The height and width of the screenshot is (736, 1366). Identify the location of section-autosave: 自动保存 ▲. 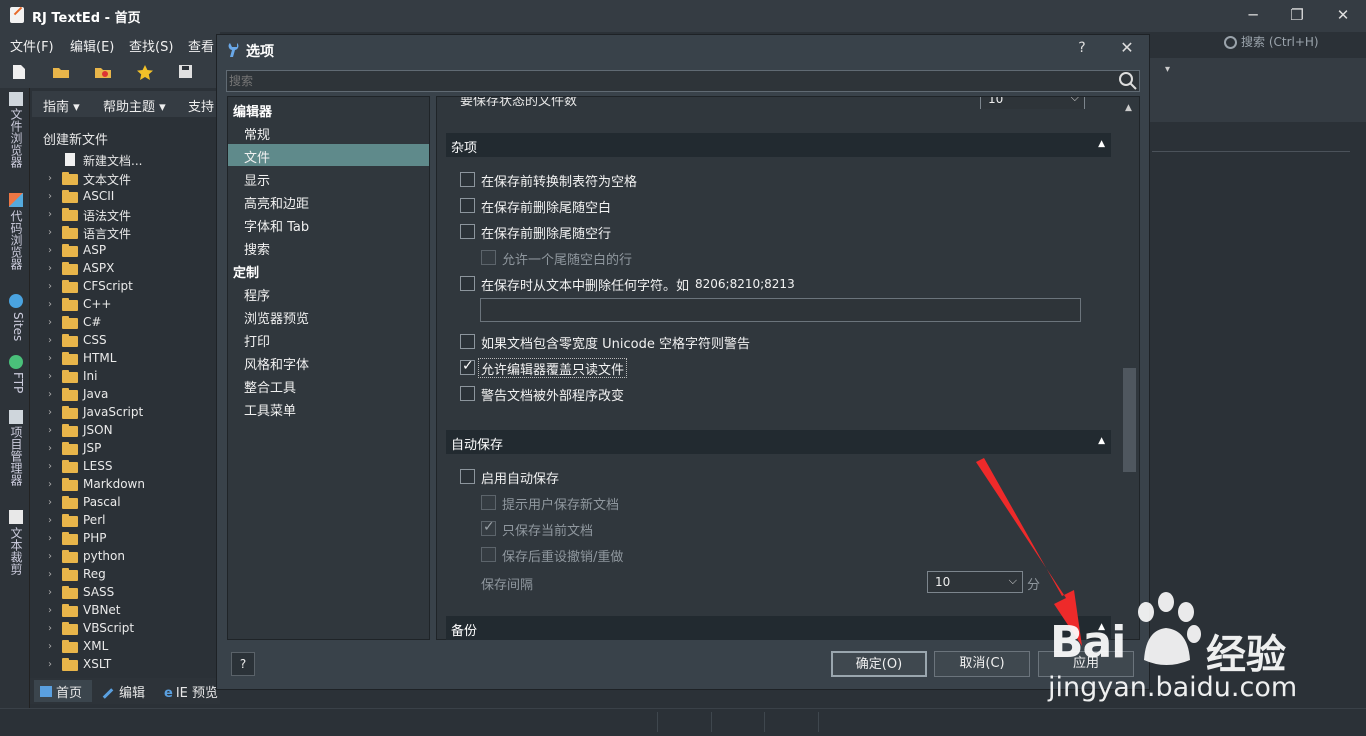
(778, 442).